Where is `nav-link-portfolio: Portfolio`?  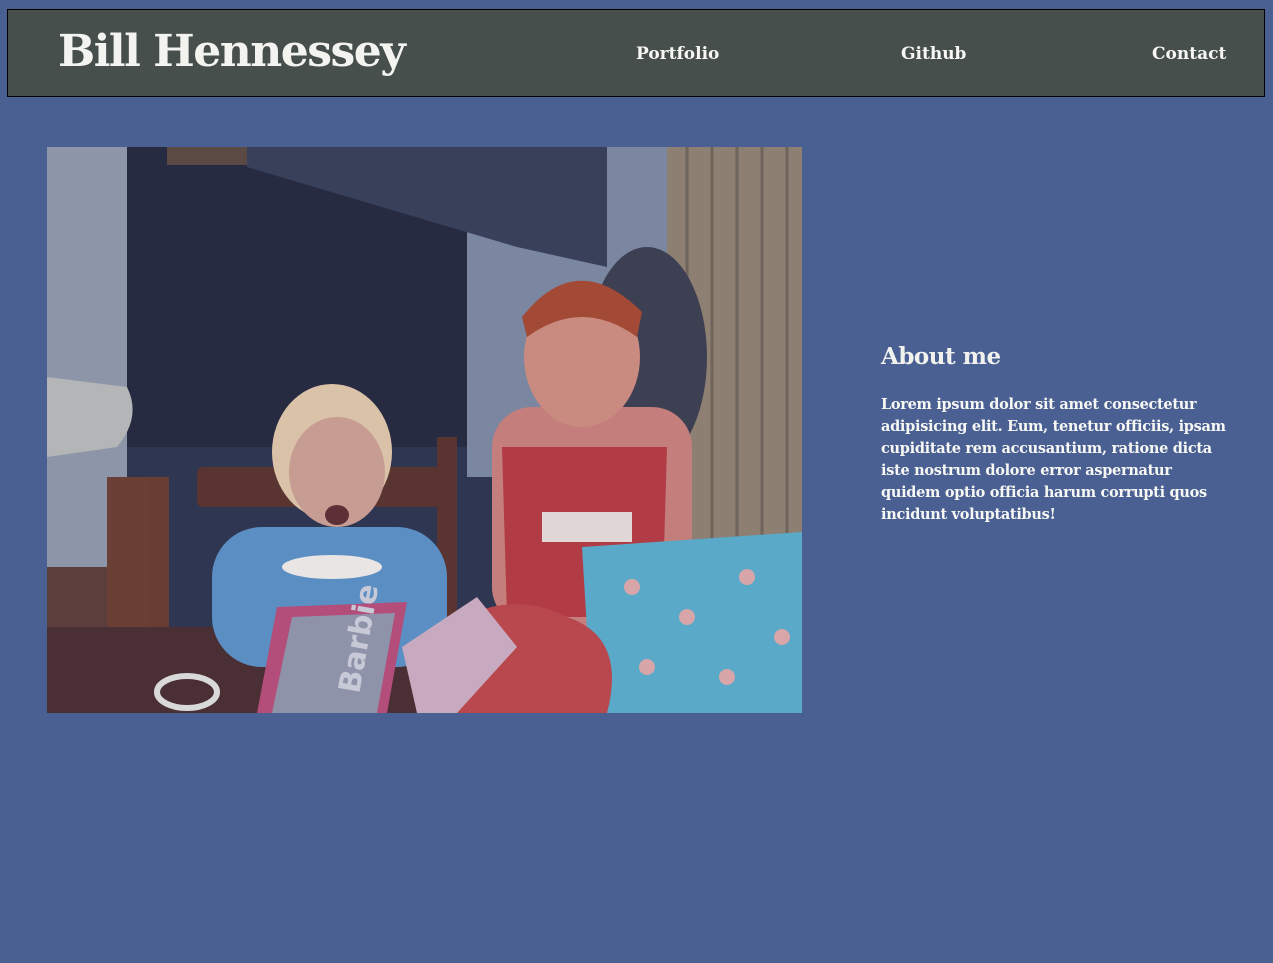
nav-link-portfolio: Portfolio is located at coordinates (677, 54).